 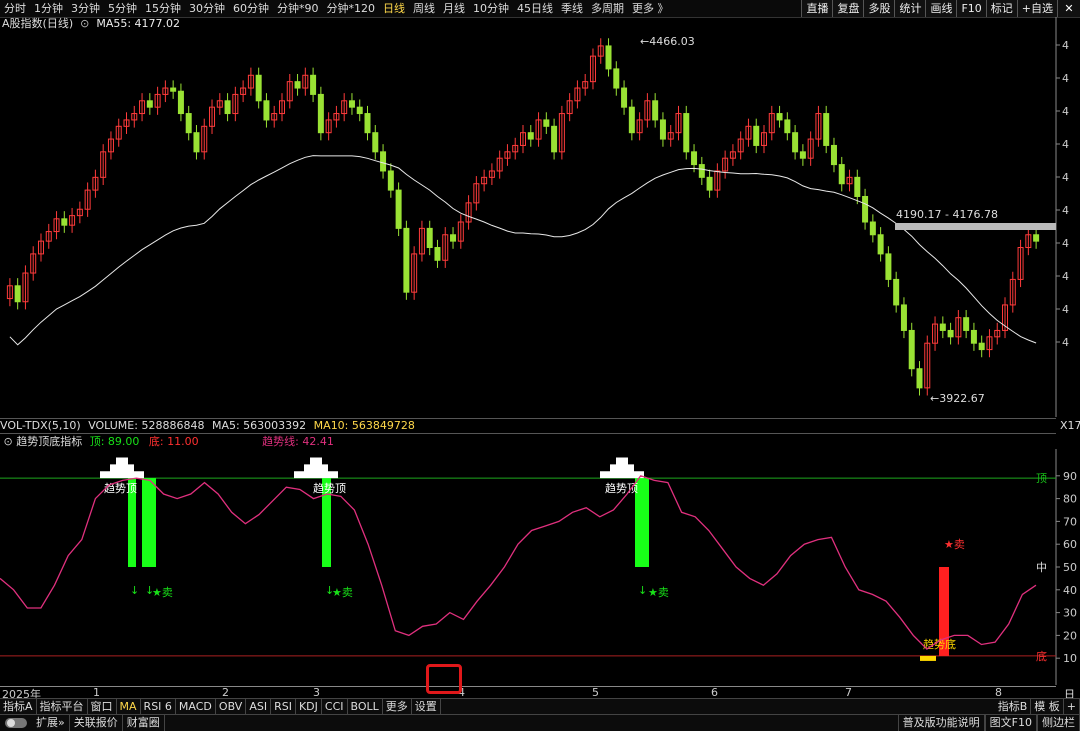 I want to click on right-edge-label: X17, so click(x=1070, y=425).